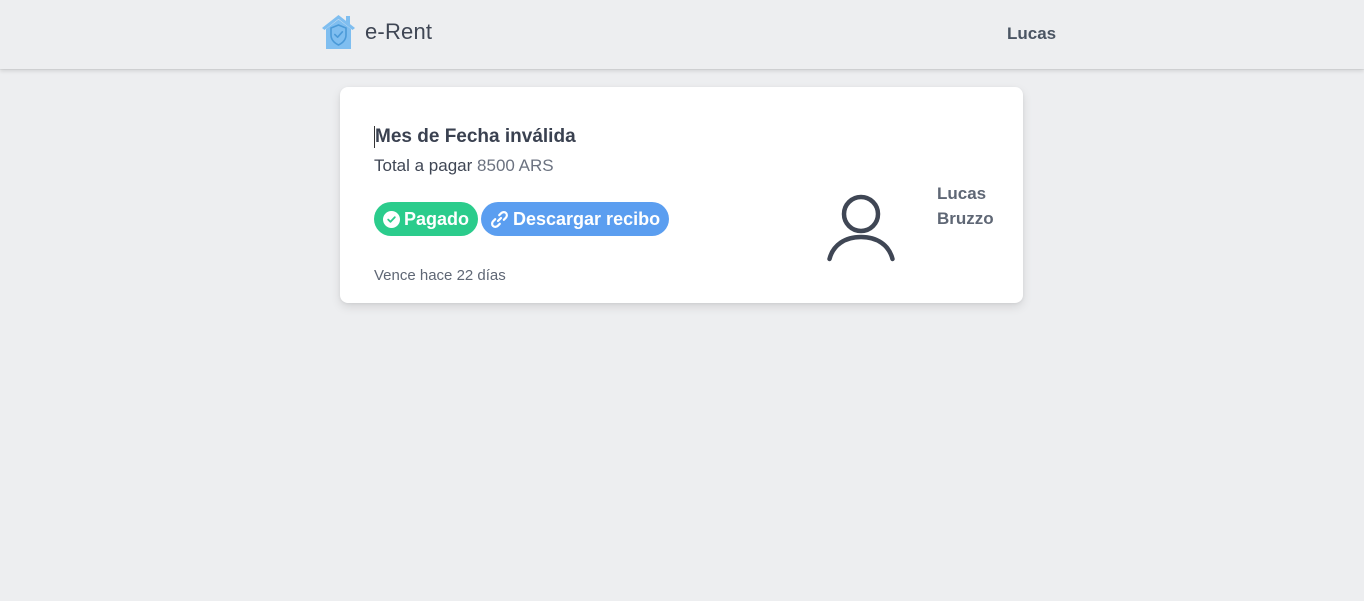 The width and height of the screenshot is (1364, 601). I want to click on status-badge: Pagado, so click(426, 219).